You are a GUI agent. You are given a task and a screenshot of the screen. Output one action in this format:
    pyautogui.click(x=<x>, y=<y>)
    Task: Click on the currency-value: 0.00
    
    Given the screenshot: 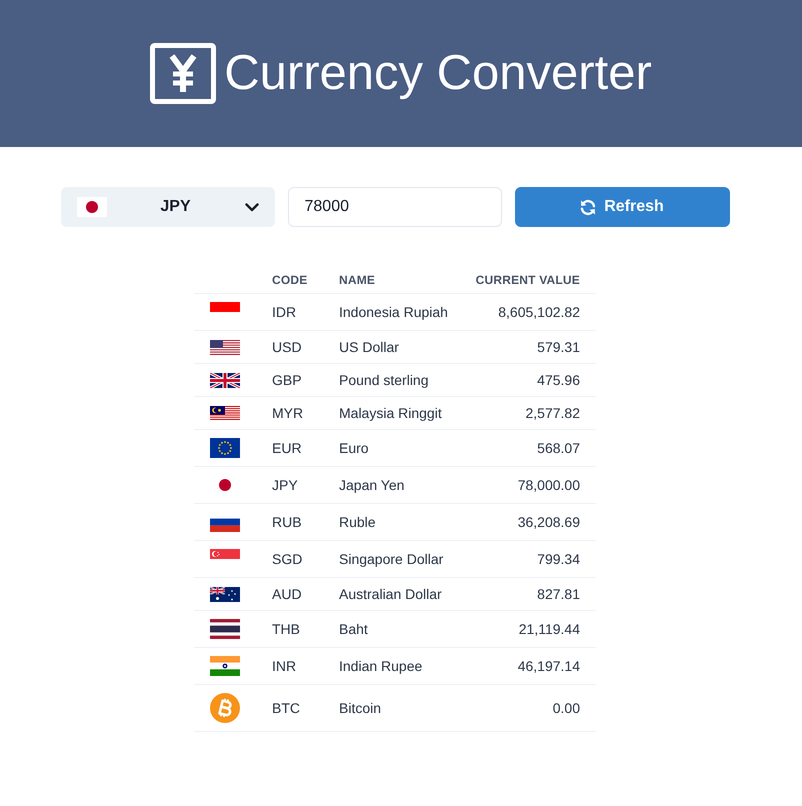 What is the action you would take?
    pyautogui.click(x=524, y=708)
    